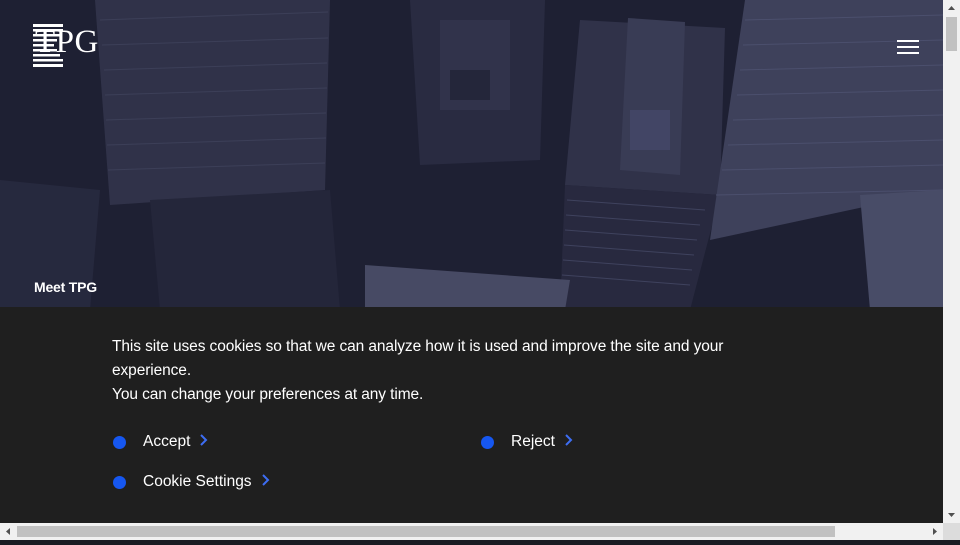  I want to click on scroll-up-arrow-icon, so click(951, 8).